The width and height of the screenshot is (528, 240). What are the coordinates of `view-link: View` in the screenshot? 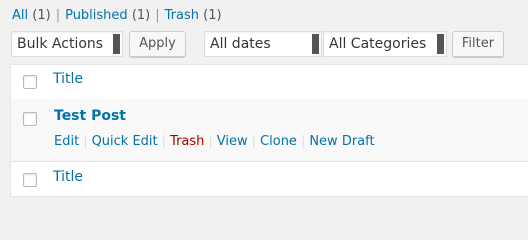 It's located at (232, 141).